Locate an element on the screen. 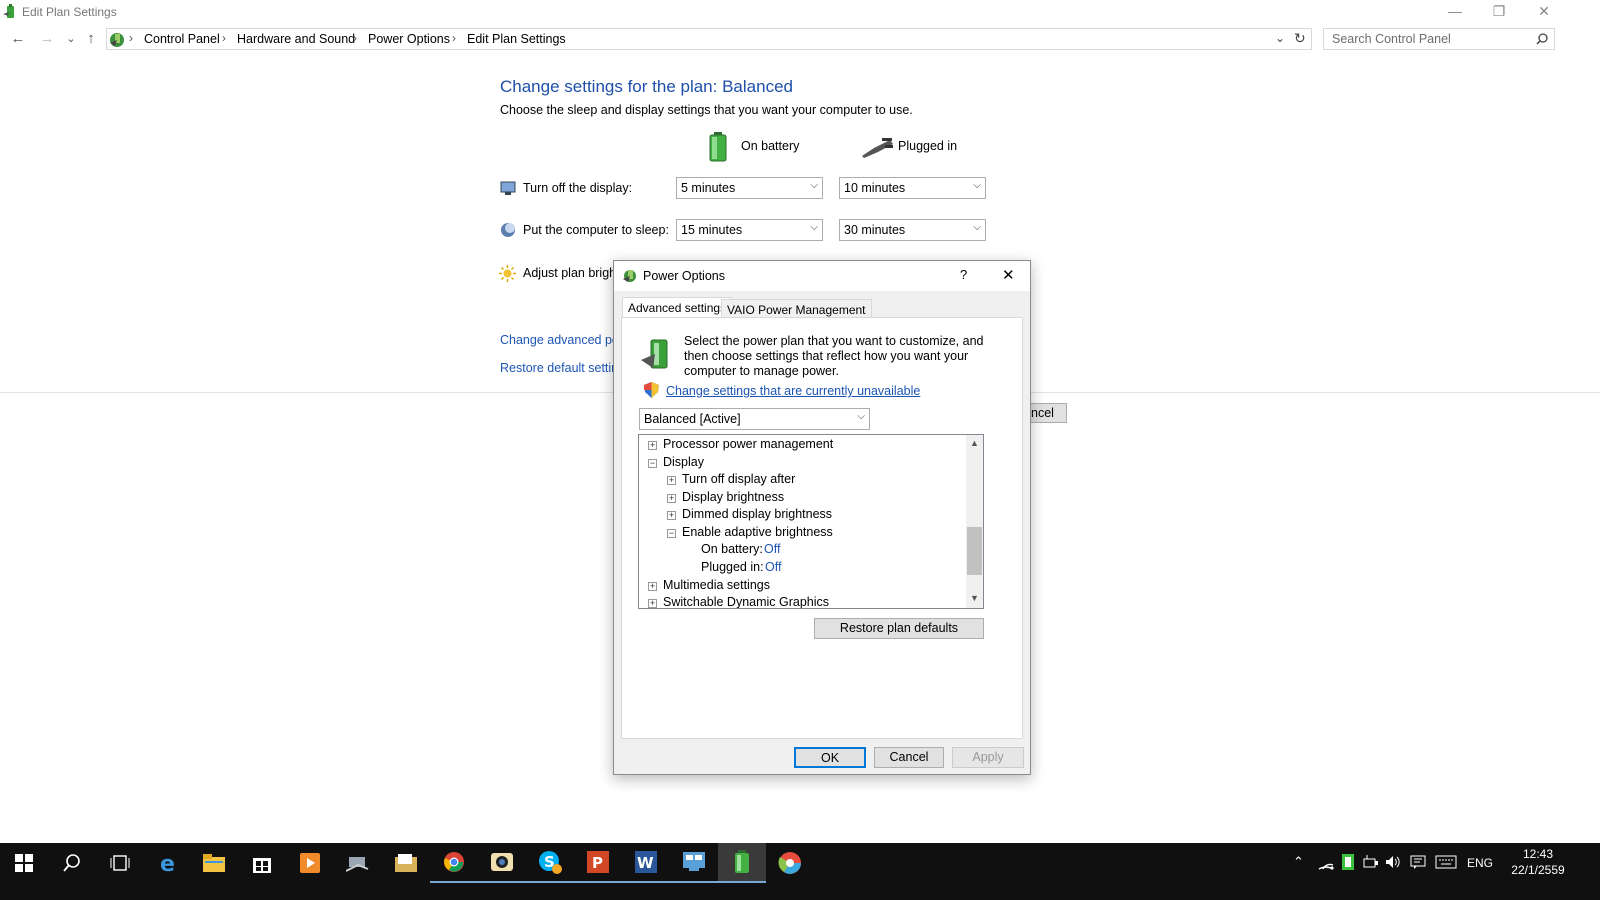 The width and height of the screenshot is (1600, 900). search-input: Search Control Panel is located at coordinates (1391, 39).